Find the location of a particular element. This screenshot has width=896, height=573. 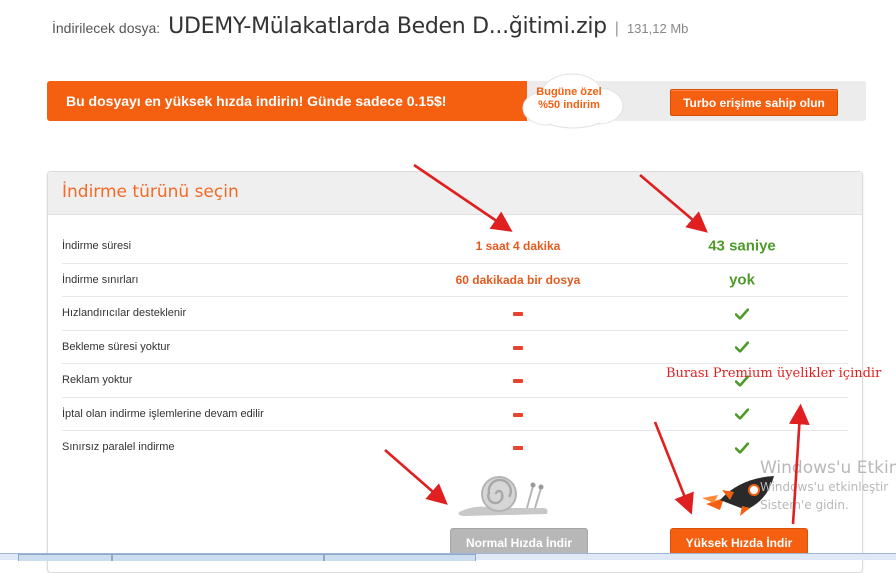

arrow-to-premium-note is located at coordinates (799, 464).